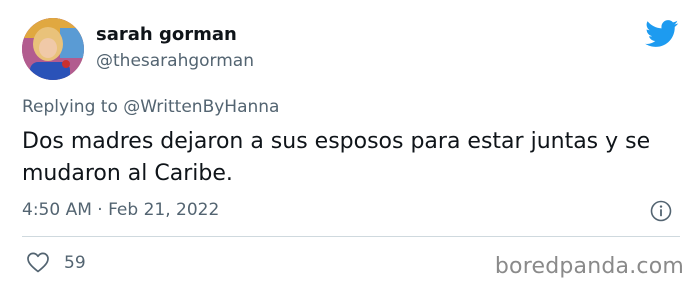 Image resolution: width=700 pixels, height=288 pixels. I want to click on watermark: boredpanda.com, so click(589, 266).